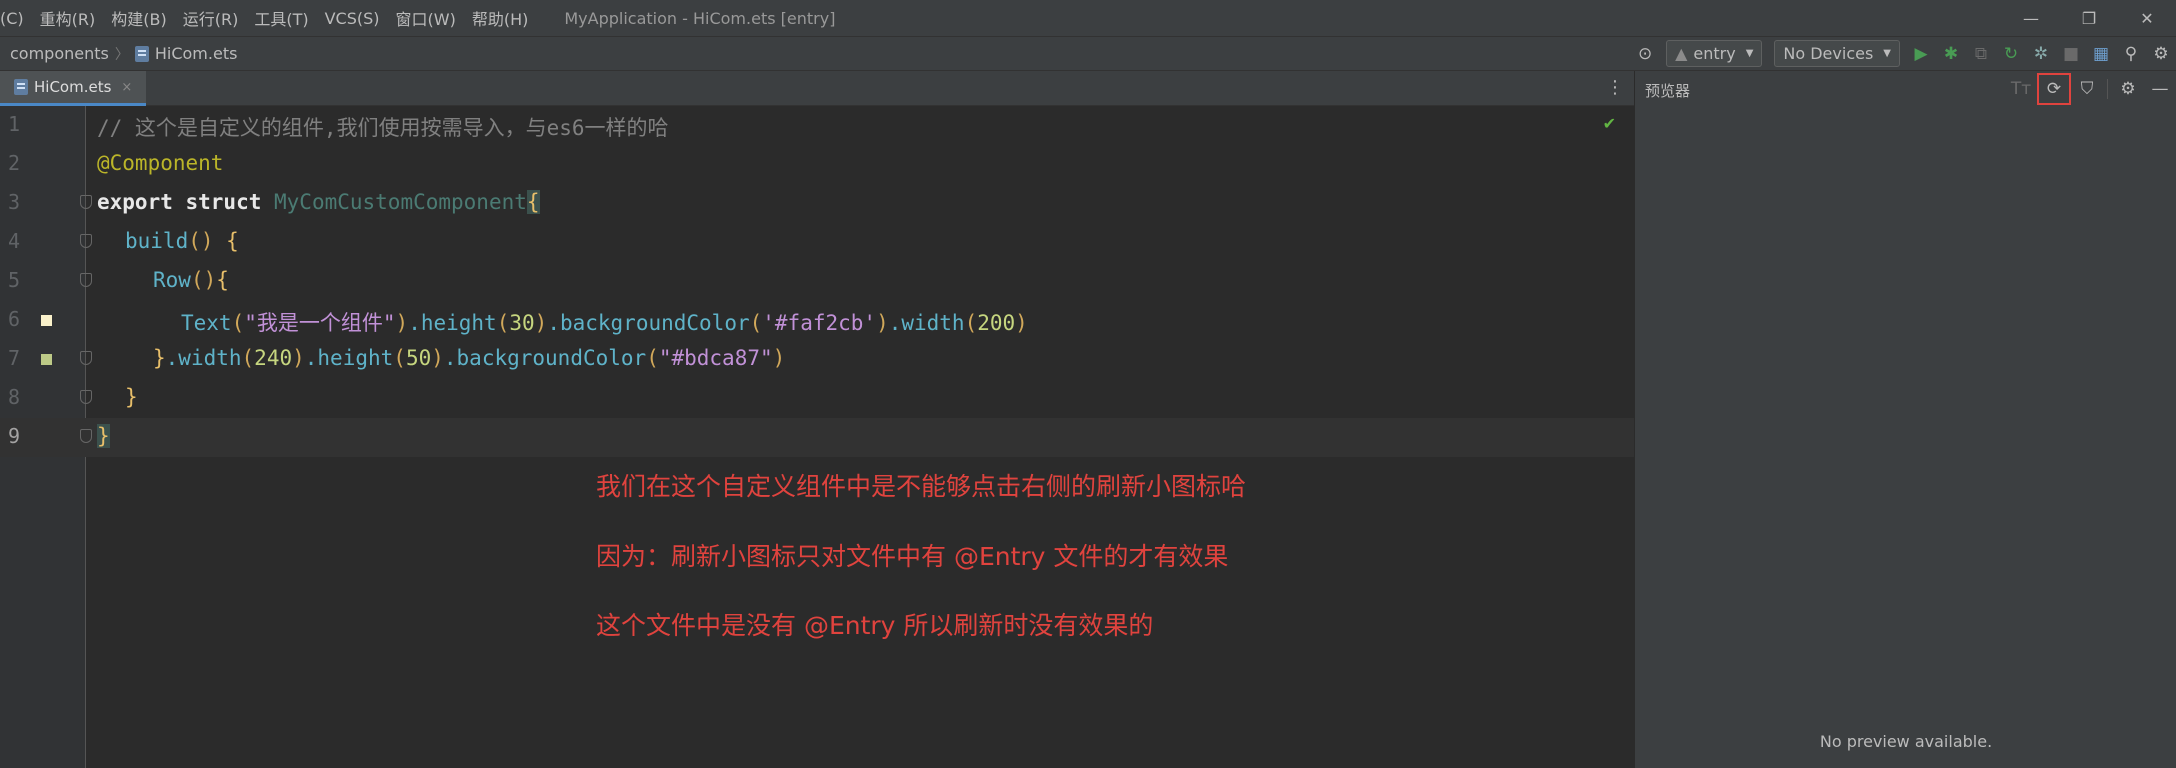  Describe the element at coordinates (383, 128) in the screenshot. I see `code-text: // 这个是自定义的组件,我们使用按需导入，与es6一样的哈` at that location.